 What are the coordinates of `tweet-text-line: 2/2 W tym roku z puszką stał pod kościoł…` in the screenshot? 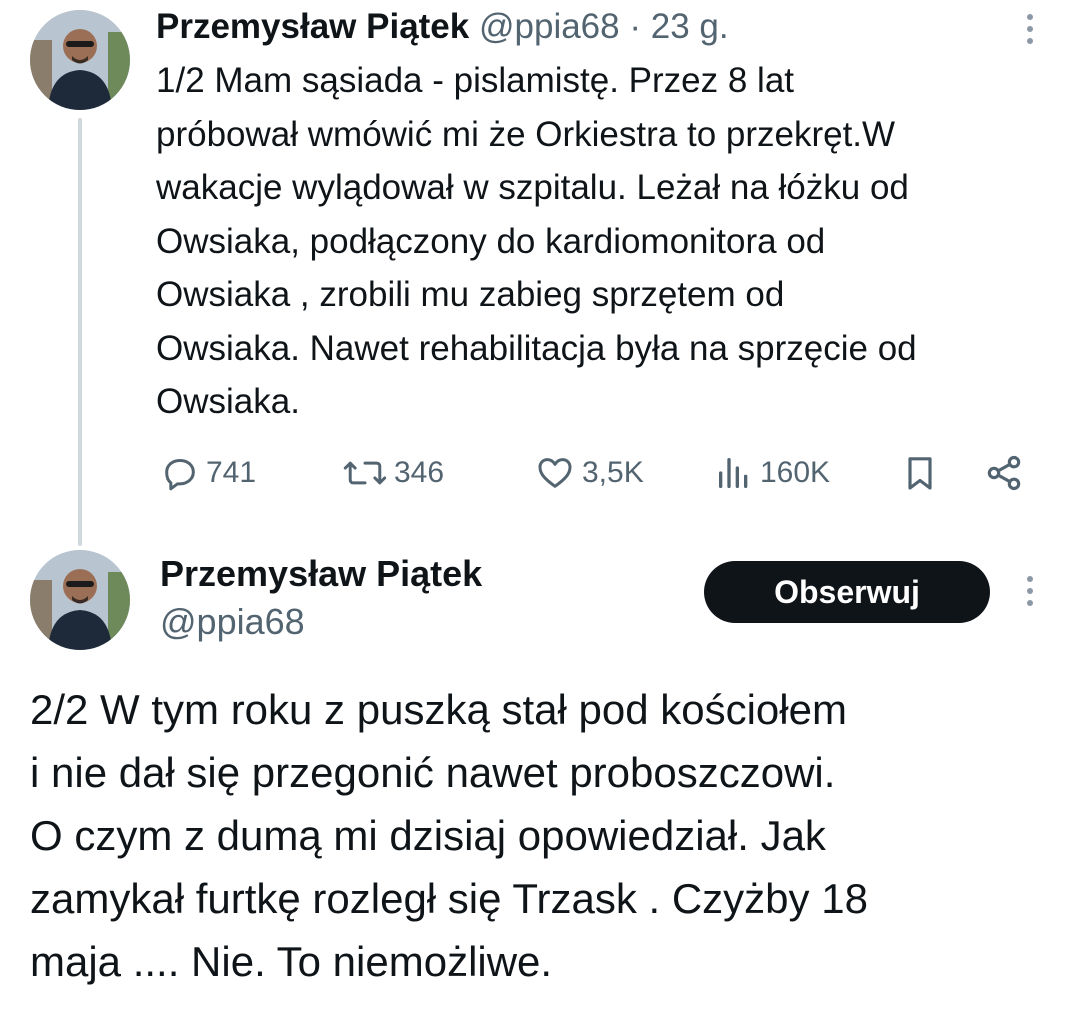 It's located at (438, 709).